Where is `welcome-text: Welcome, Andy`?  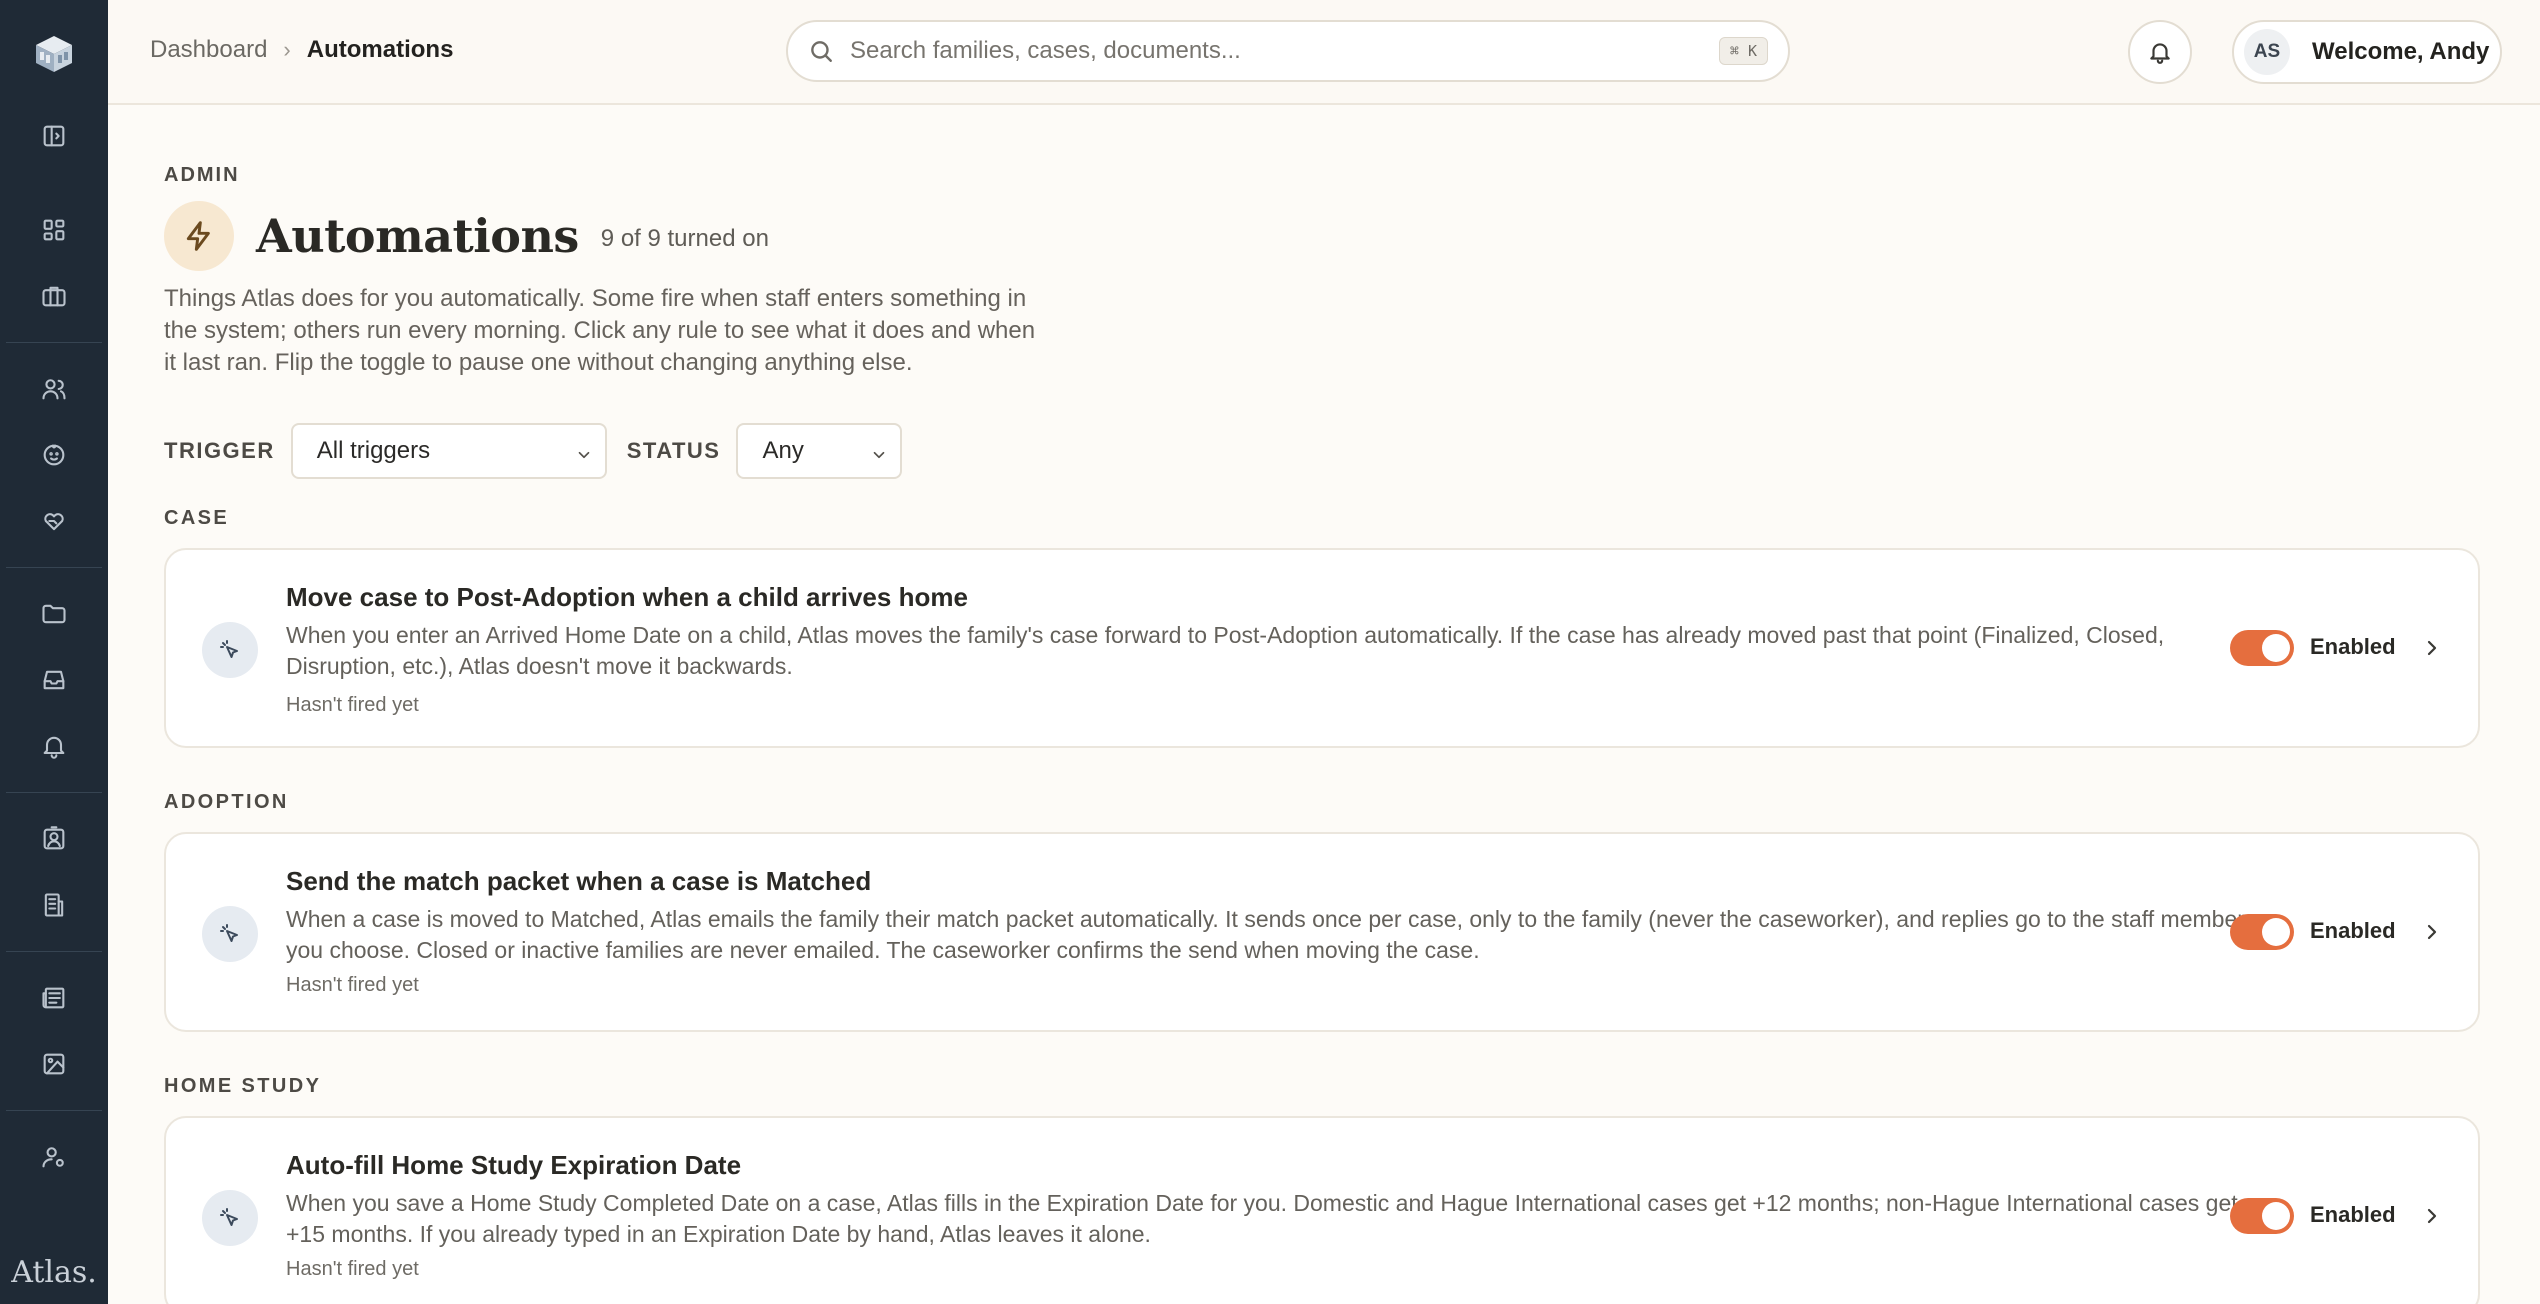
welcome-text: Welcome, Andy is located at coordinates (2401, 51).